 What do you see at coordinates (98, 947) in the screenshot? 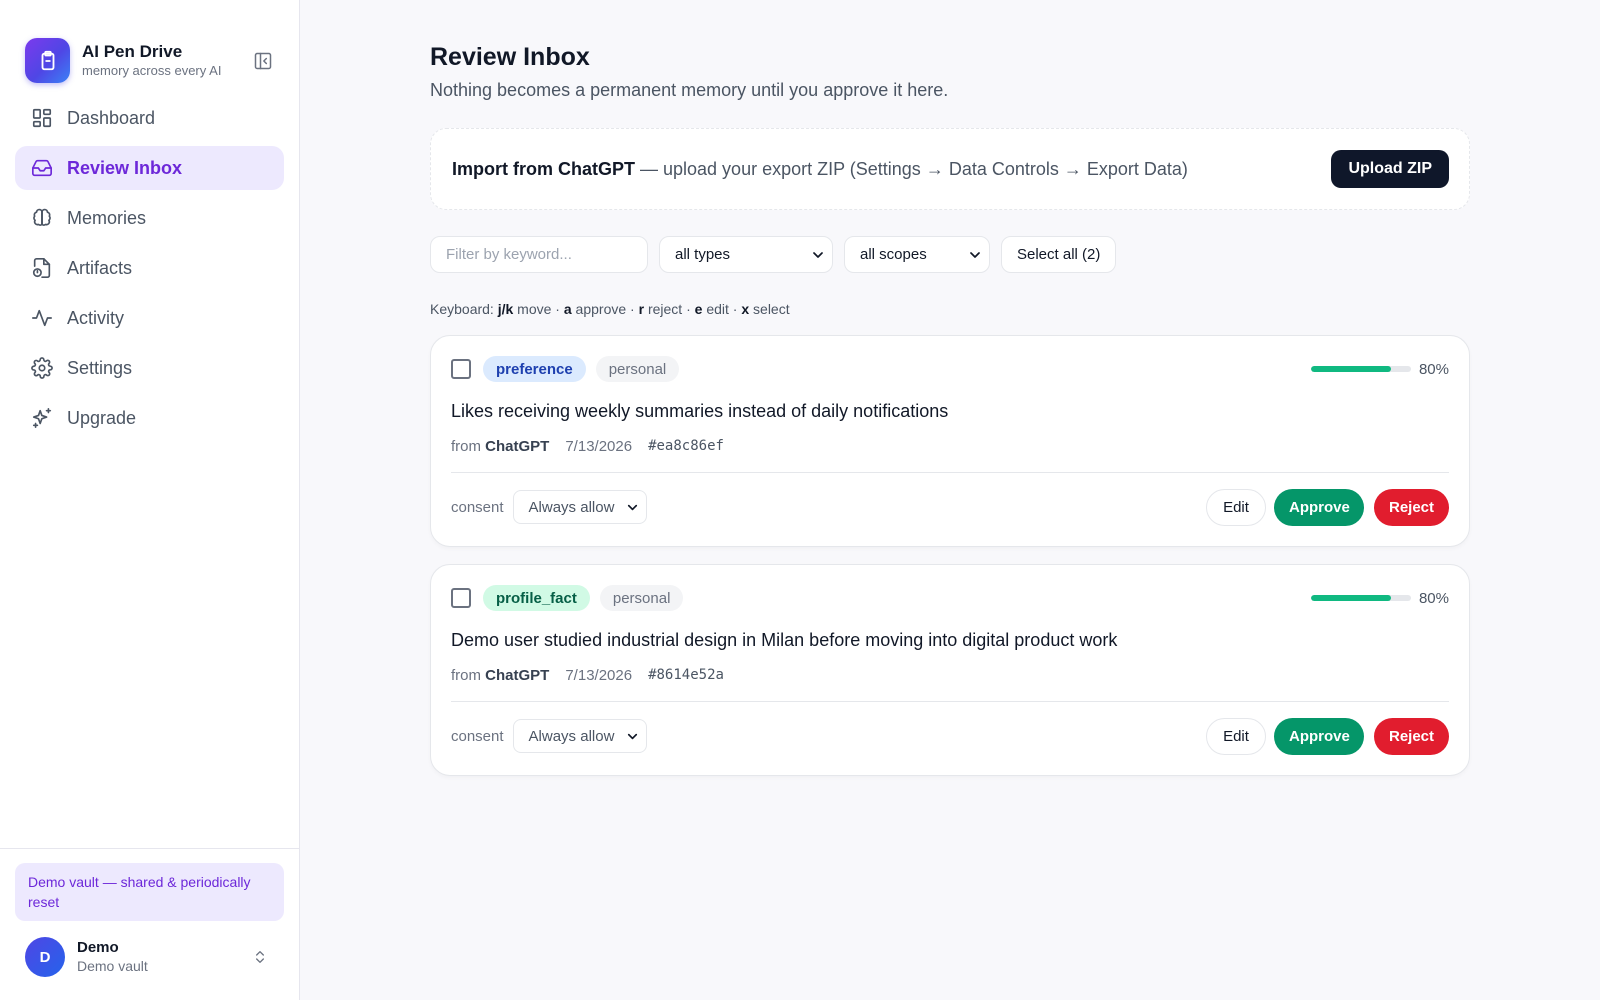
I see `user-name: Demo` at bounding box center [98, 947].